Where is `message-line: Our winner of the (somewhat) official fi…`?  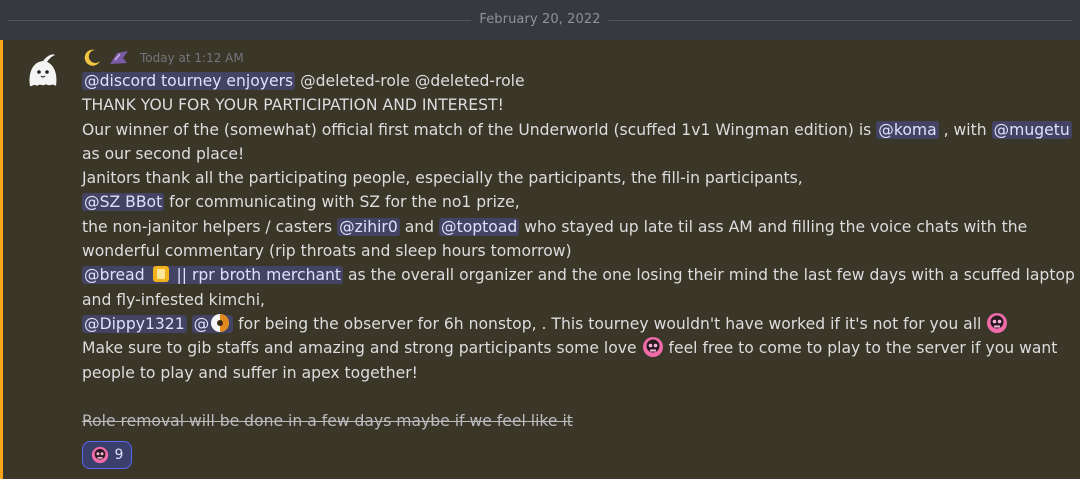
message-line: Our winner of the (somewhat) official fi… is located at coordinates (577, 130).